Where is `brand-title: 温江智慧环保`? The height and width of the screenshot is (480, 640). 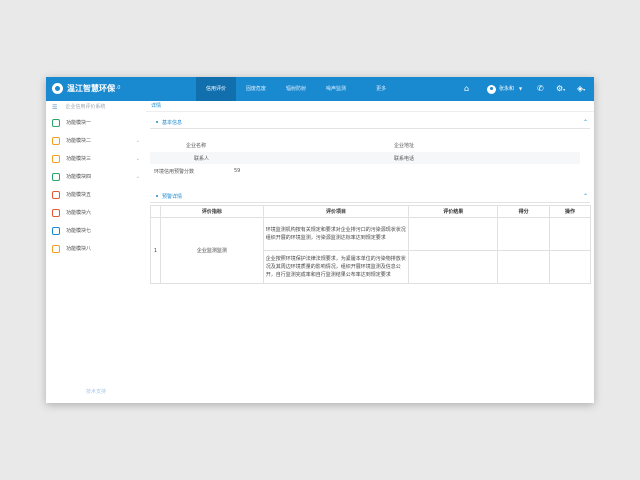
brand-title: 温江智慧环保 is located at coordinates (91, 88).